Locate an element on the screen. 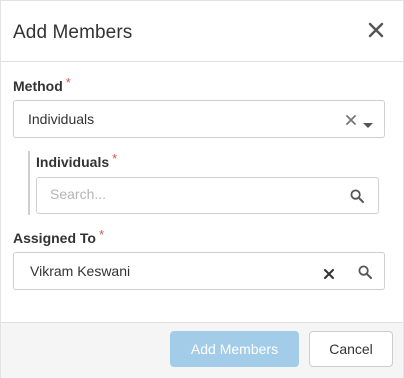 The width and height of the screenshot is (404, 378). assigned-to-label: Assigned To * is located at coordinates (59, 236).